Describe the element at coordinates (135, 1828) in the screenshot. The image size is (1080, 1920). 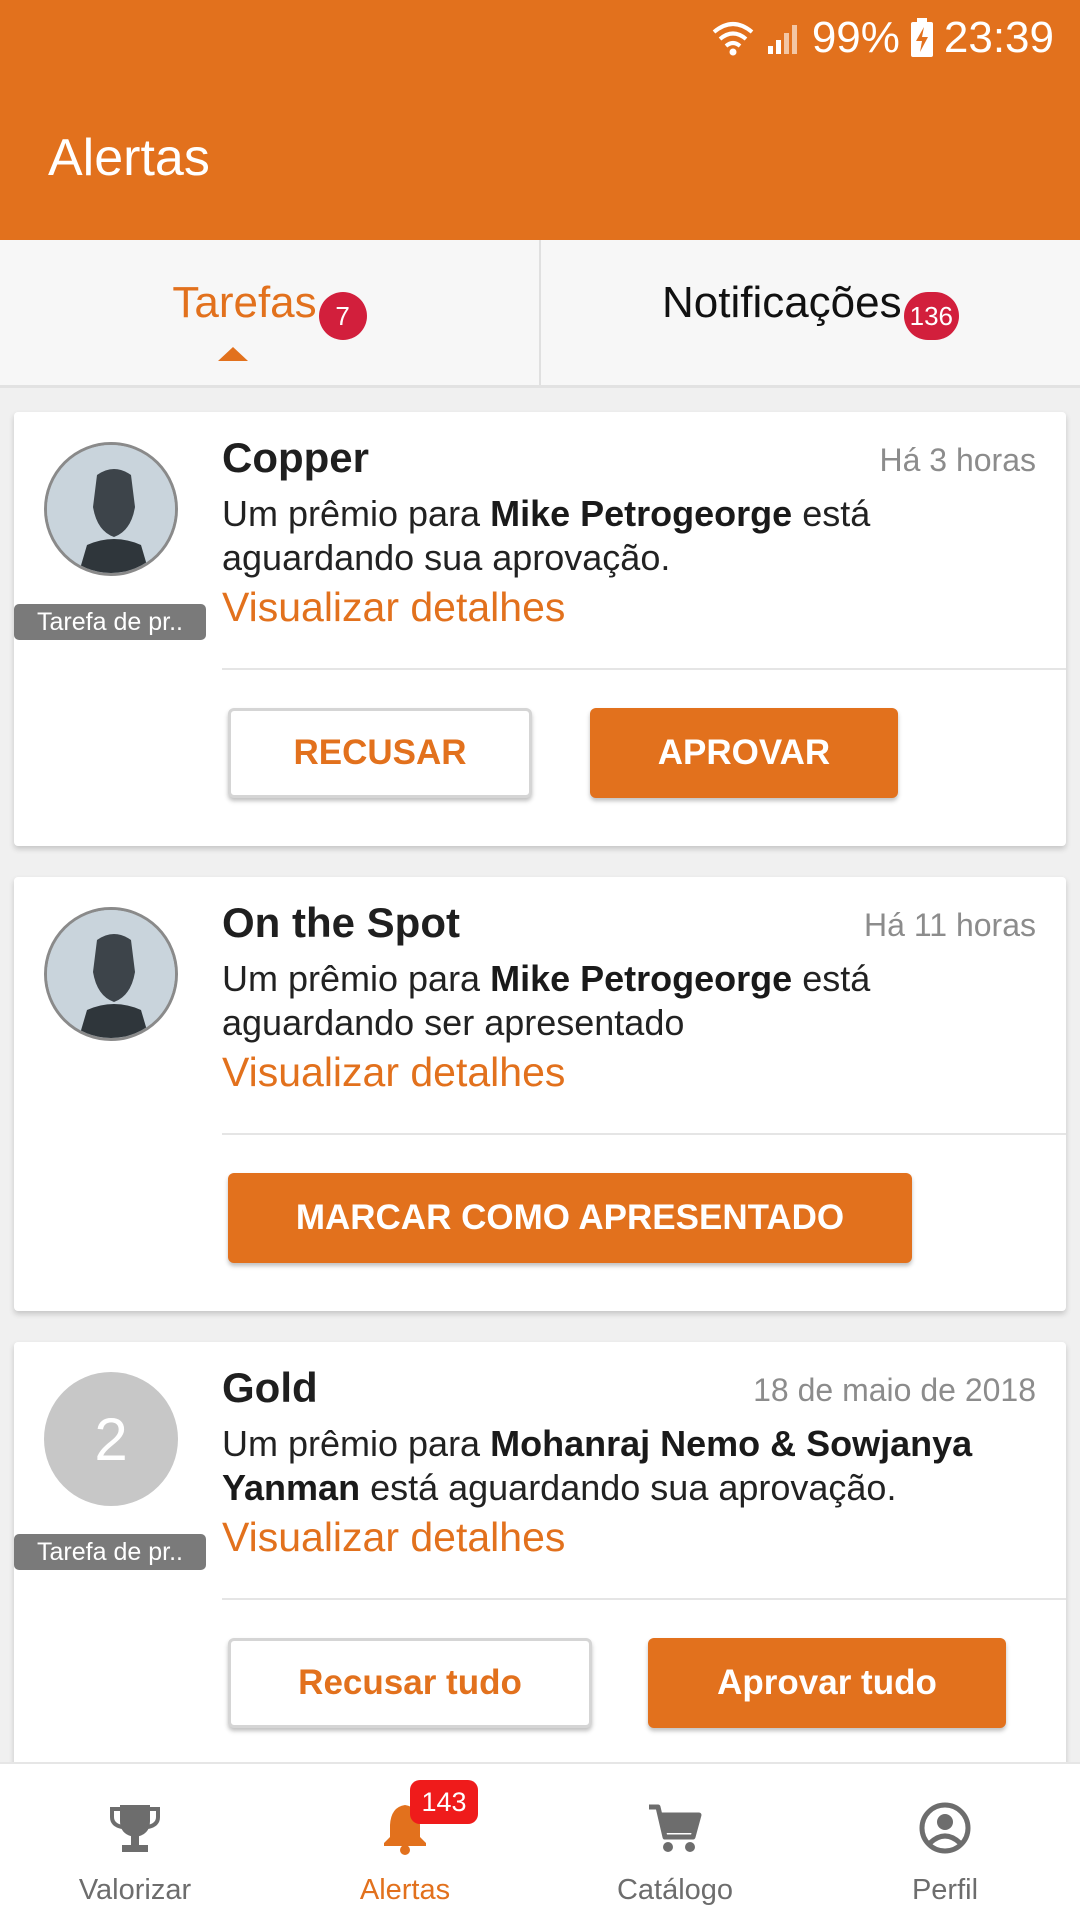
I see `trophy-icon` at that location.